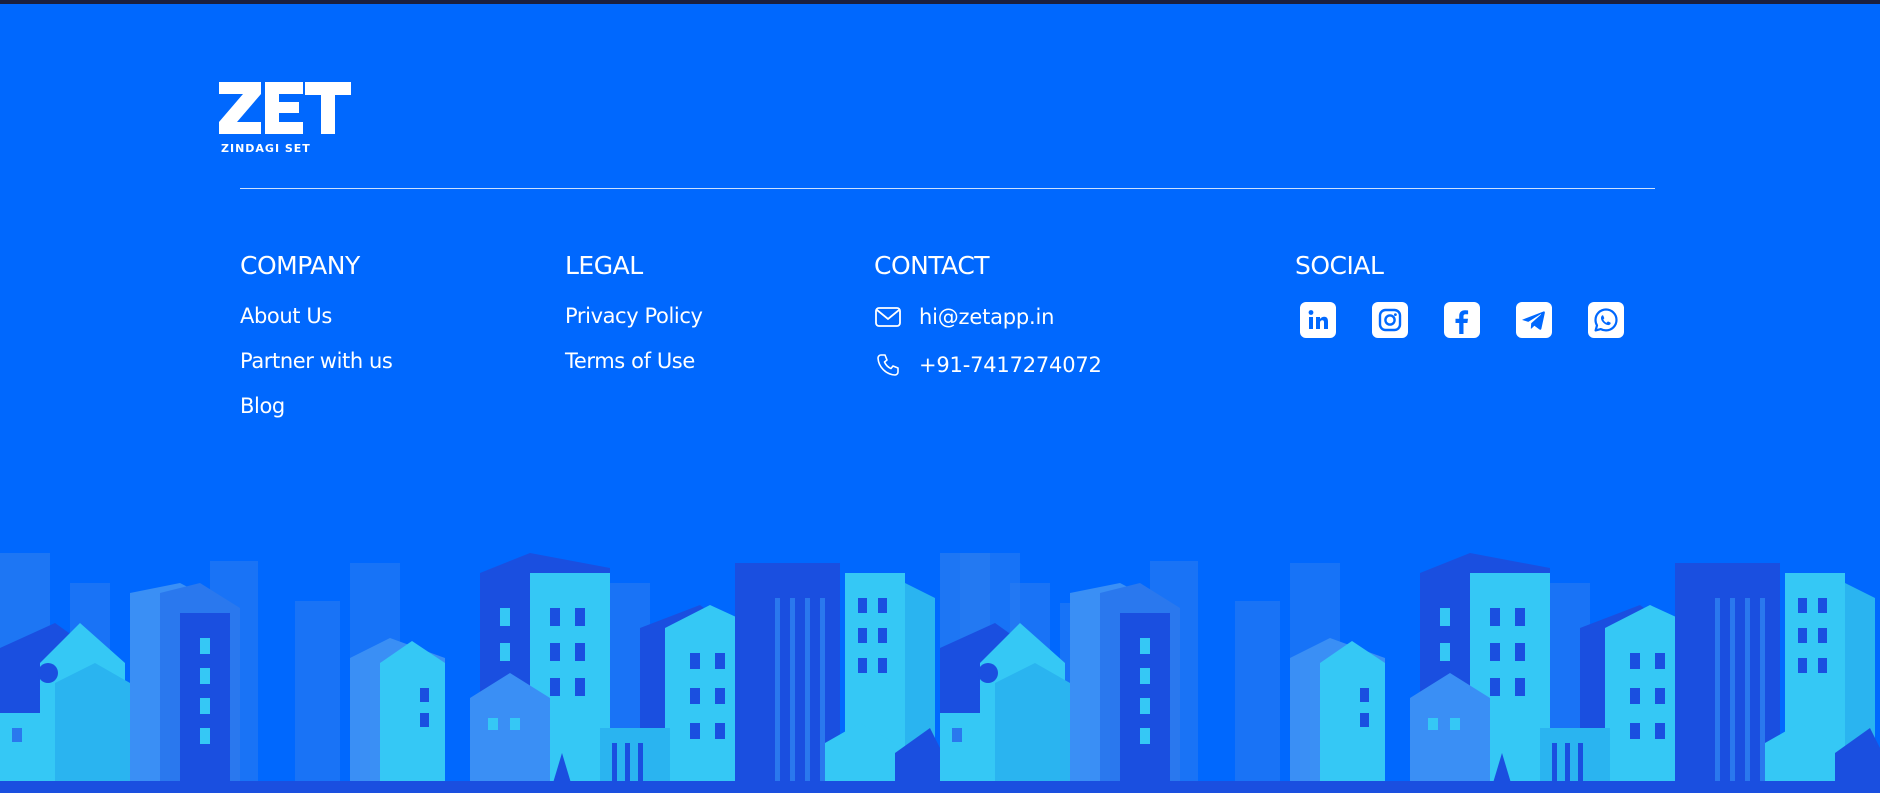  Describe the element at coordinates (604, 265) in the screenshot. I see `legal-heading: LEGAL` at that location.